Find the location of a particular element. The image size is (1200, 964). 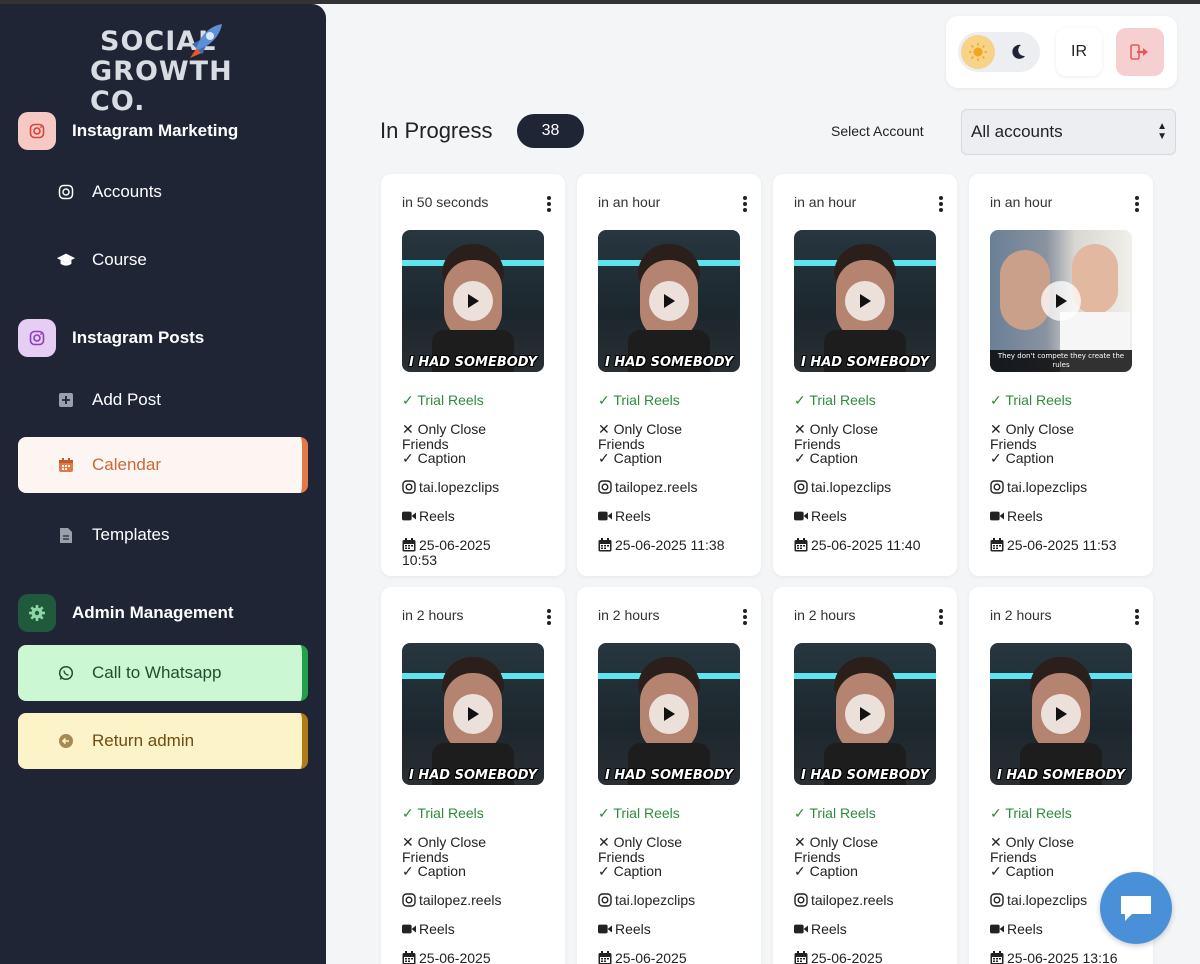

account-row: tai.lopezclips is located at coordinates (1038, 487).